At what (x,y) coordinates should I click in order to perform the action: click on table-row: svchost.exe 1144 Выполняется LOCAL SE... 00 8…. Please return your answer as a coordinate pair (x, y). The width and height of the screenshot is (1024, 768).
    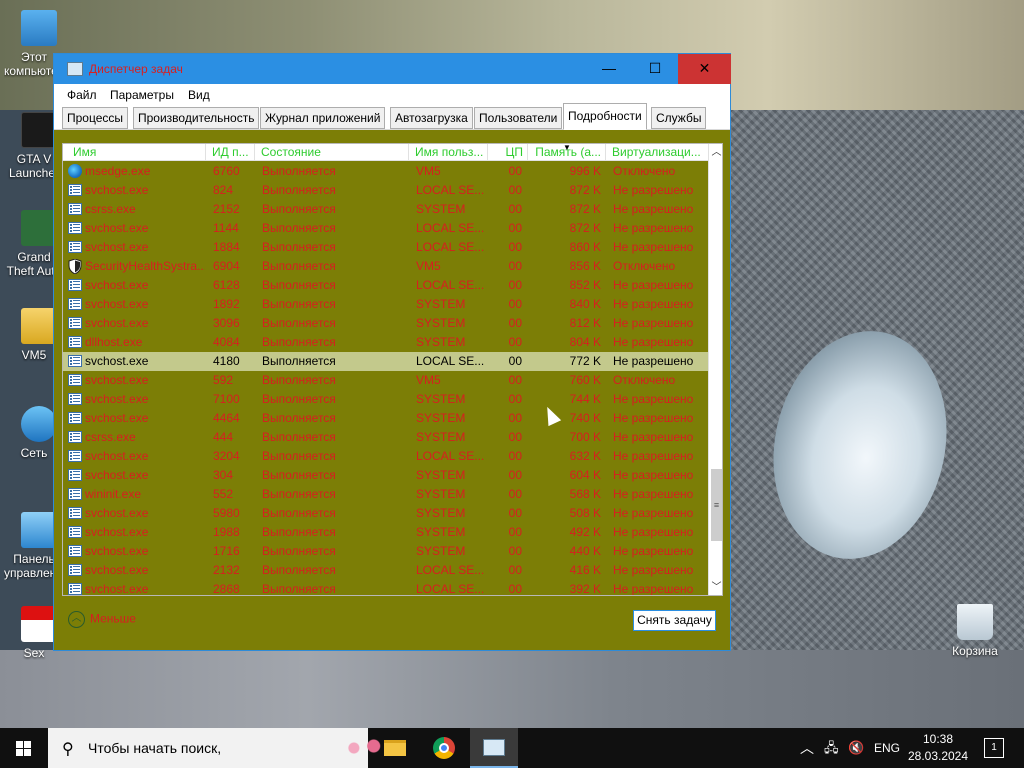
    Looking at the image, I should click on (385, 228).